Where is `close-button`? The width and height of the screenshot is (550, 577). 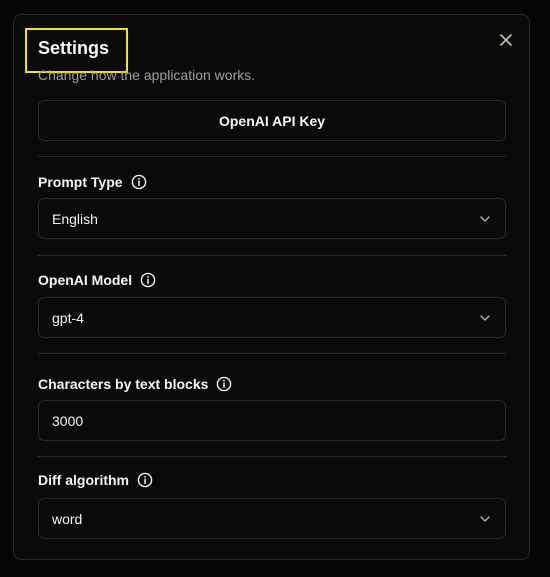
close-button is located at coordinates (506, 40).